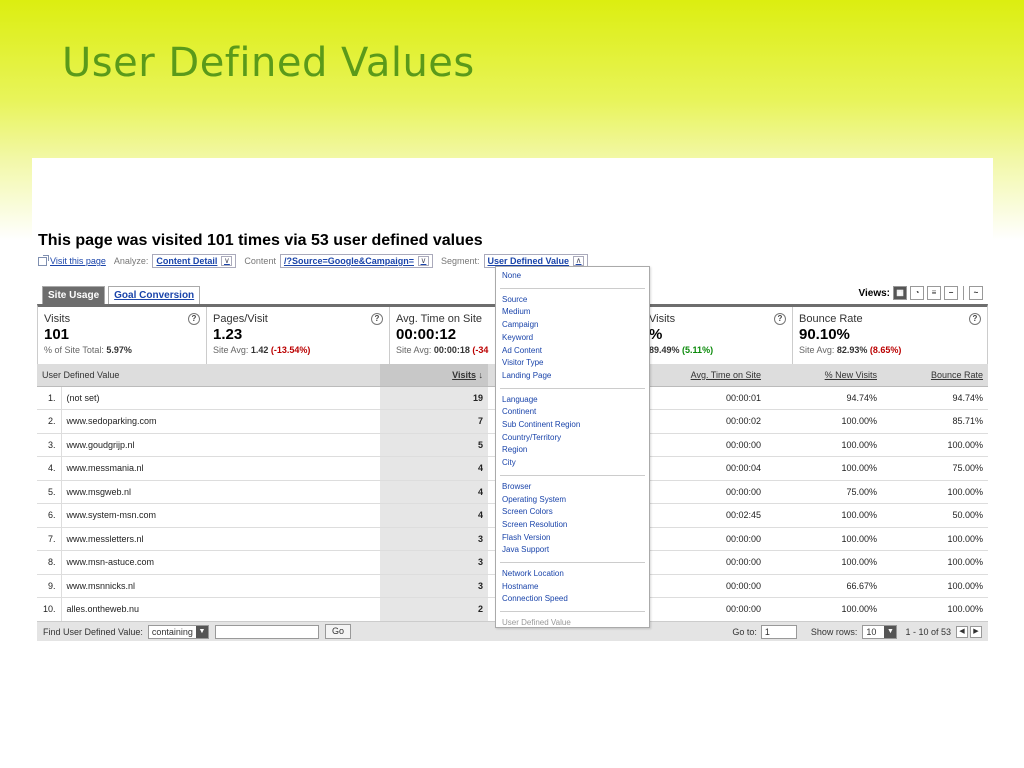 Image resolution: width=1024 pixels, height=768 pixels. I want to click on visit-page-link: Visit this page, so click(78, 261).